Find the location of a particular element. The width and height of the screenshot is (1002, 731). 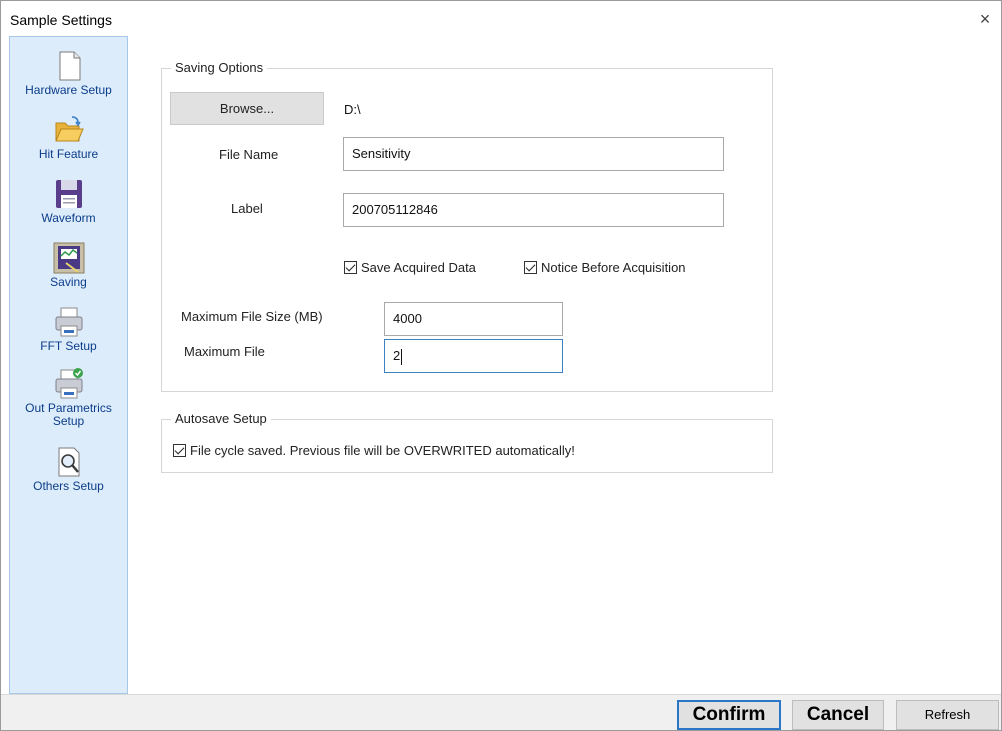

sidebar-item-out-parametrics-setup: Out Parametrics Setup is located at coordinates (68, 397).